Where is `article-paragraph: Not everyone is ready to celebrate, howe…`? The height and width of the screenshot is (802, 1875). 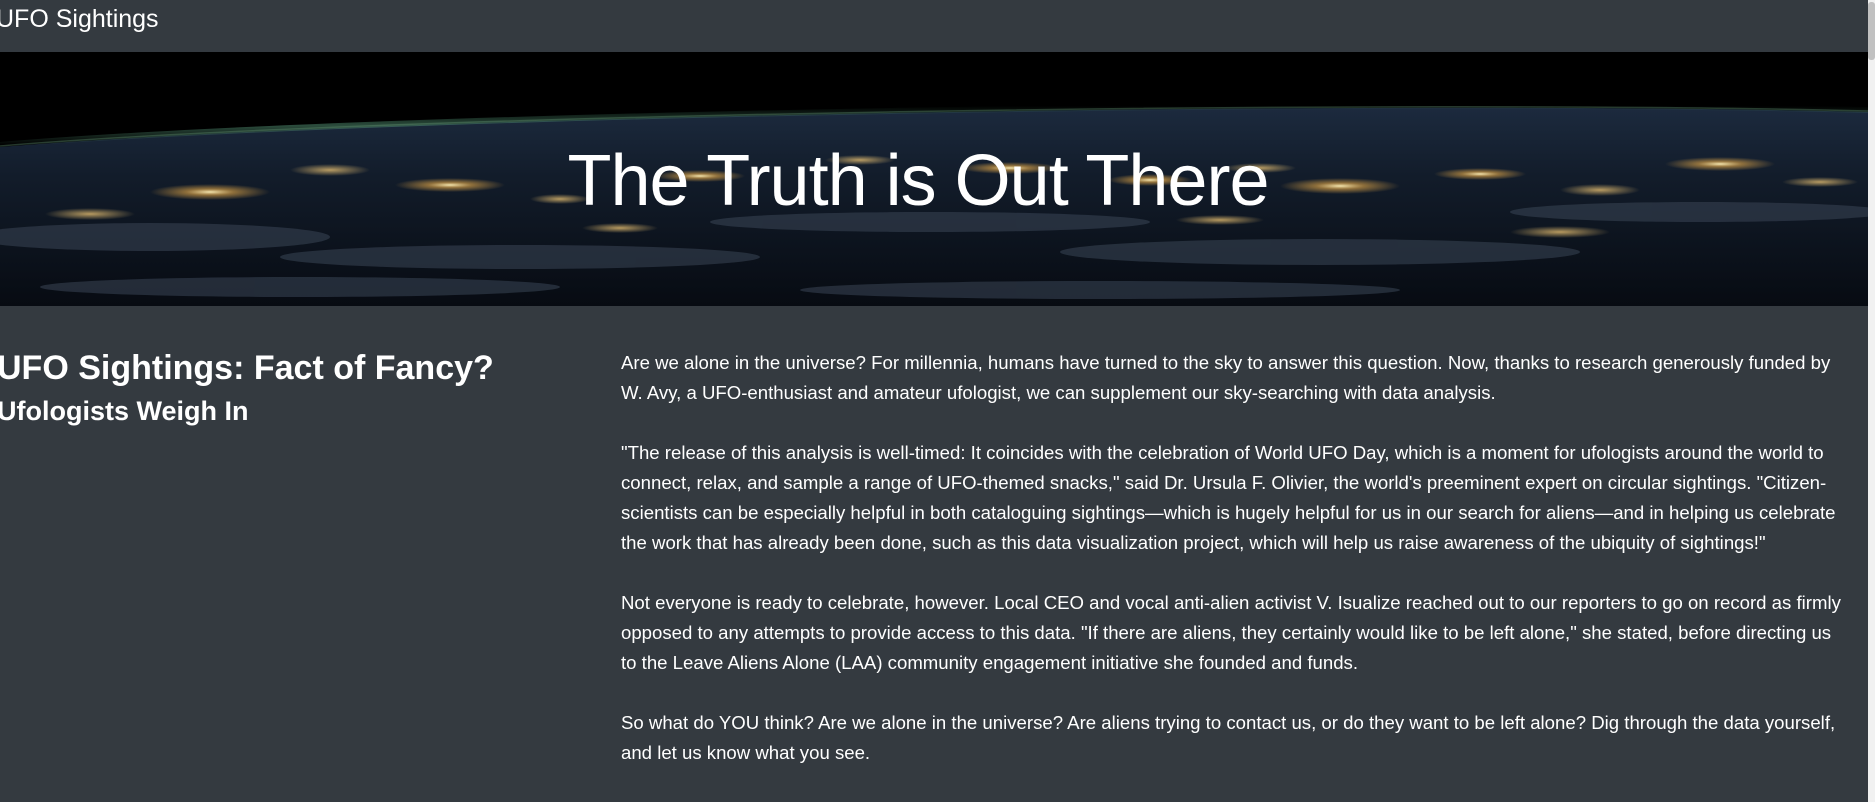
article-paragraph: Not everyone is ready to celebrate, howe… is located at coordinates (1231, 632).